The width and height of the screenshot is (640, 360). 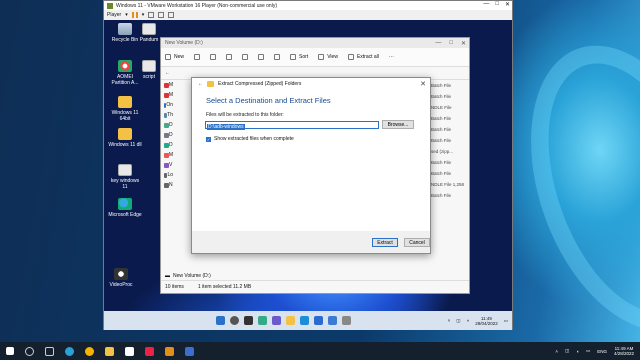 What do you see at coordinates (332, 320) in the screenshot?
I see `mail-icon` at bounding box center [332, 320].